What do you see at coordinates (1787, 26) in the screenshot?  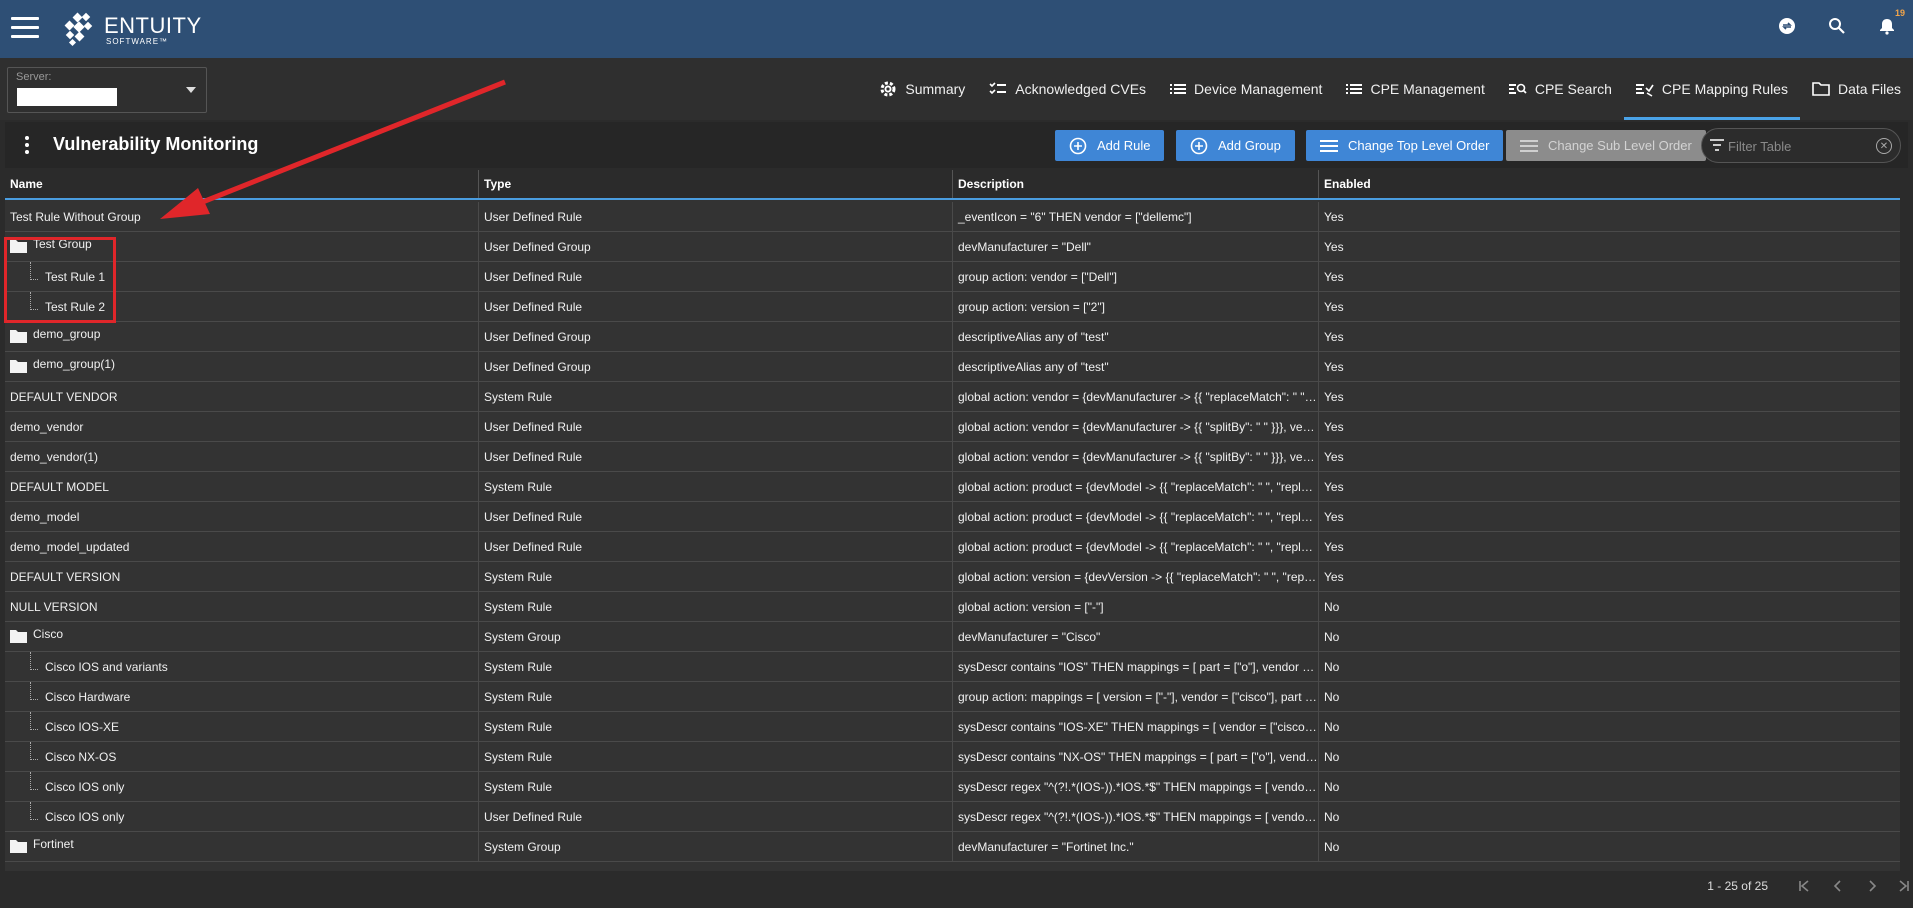 I see `sync-icon` at bounding box center [1787, 26].